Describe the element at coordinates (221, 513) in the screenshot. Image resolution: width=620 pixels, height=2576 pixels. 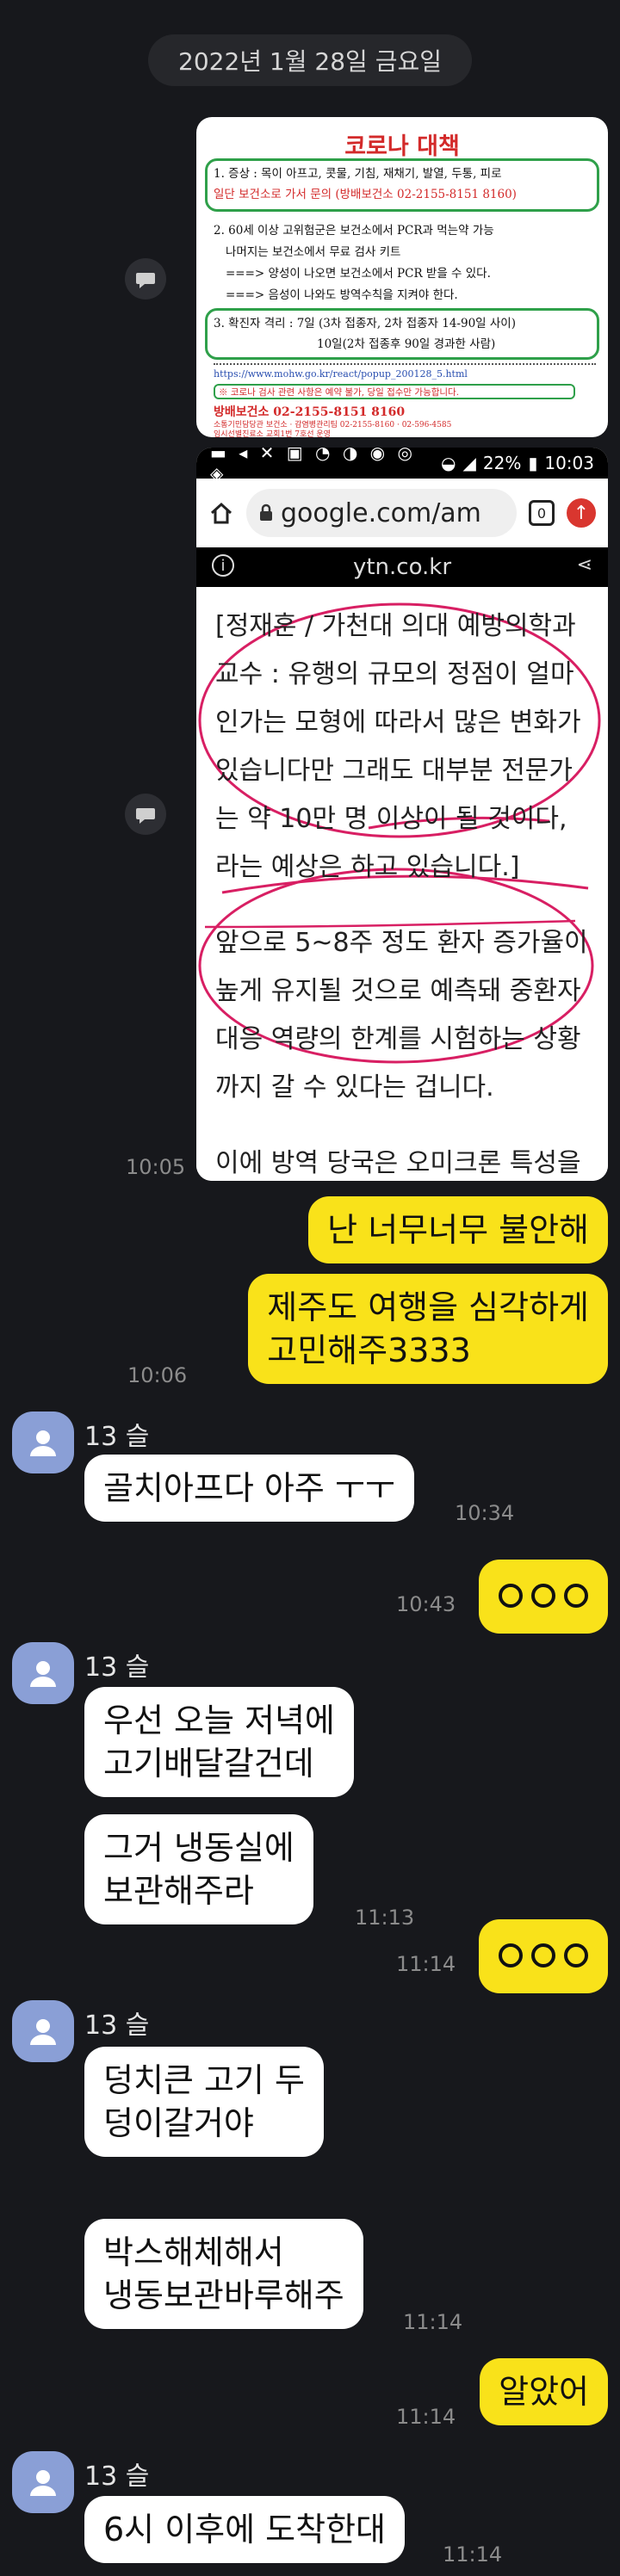
I see `home-icon` at that location.